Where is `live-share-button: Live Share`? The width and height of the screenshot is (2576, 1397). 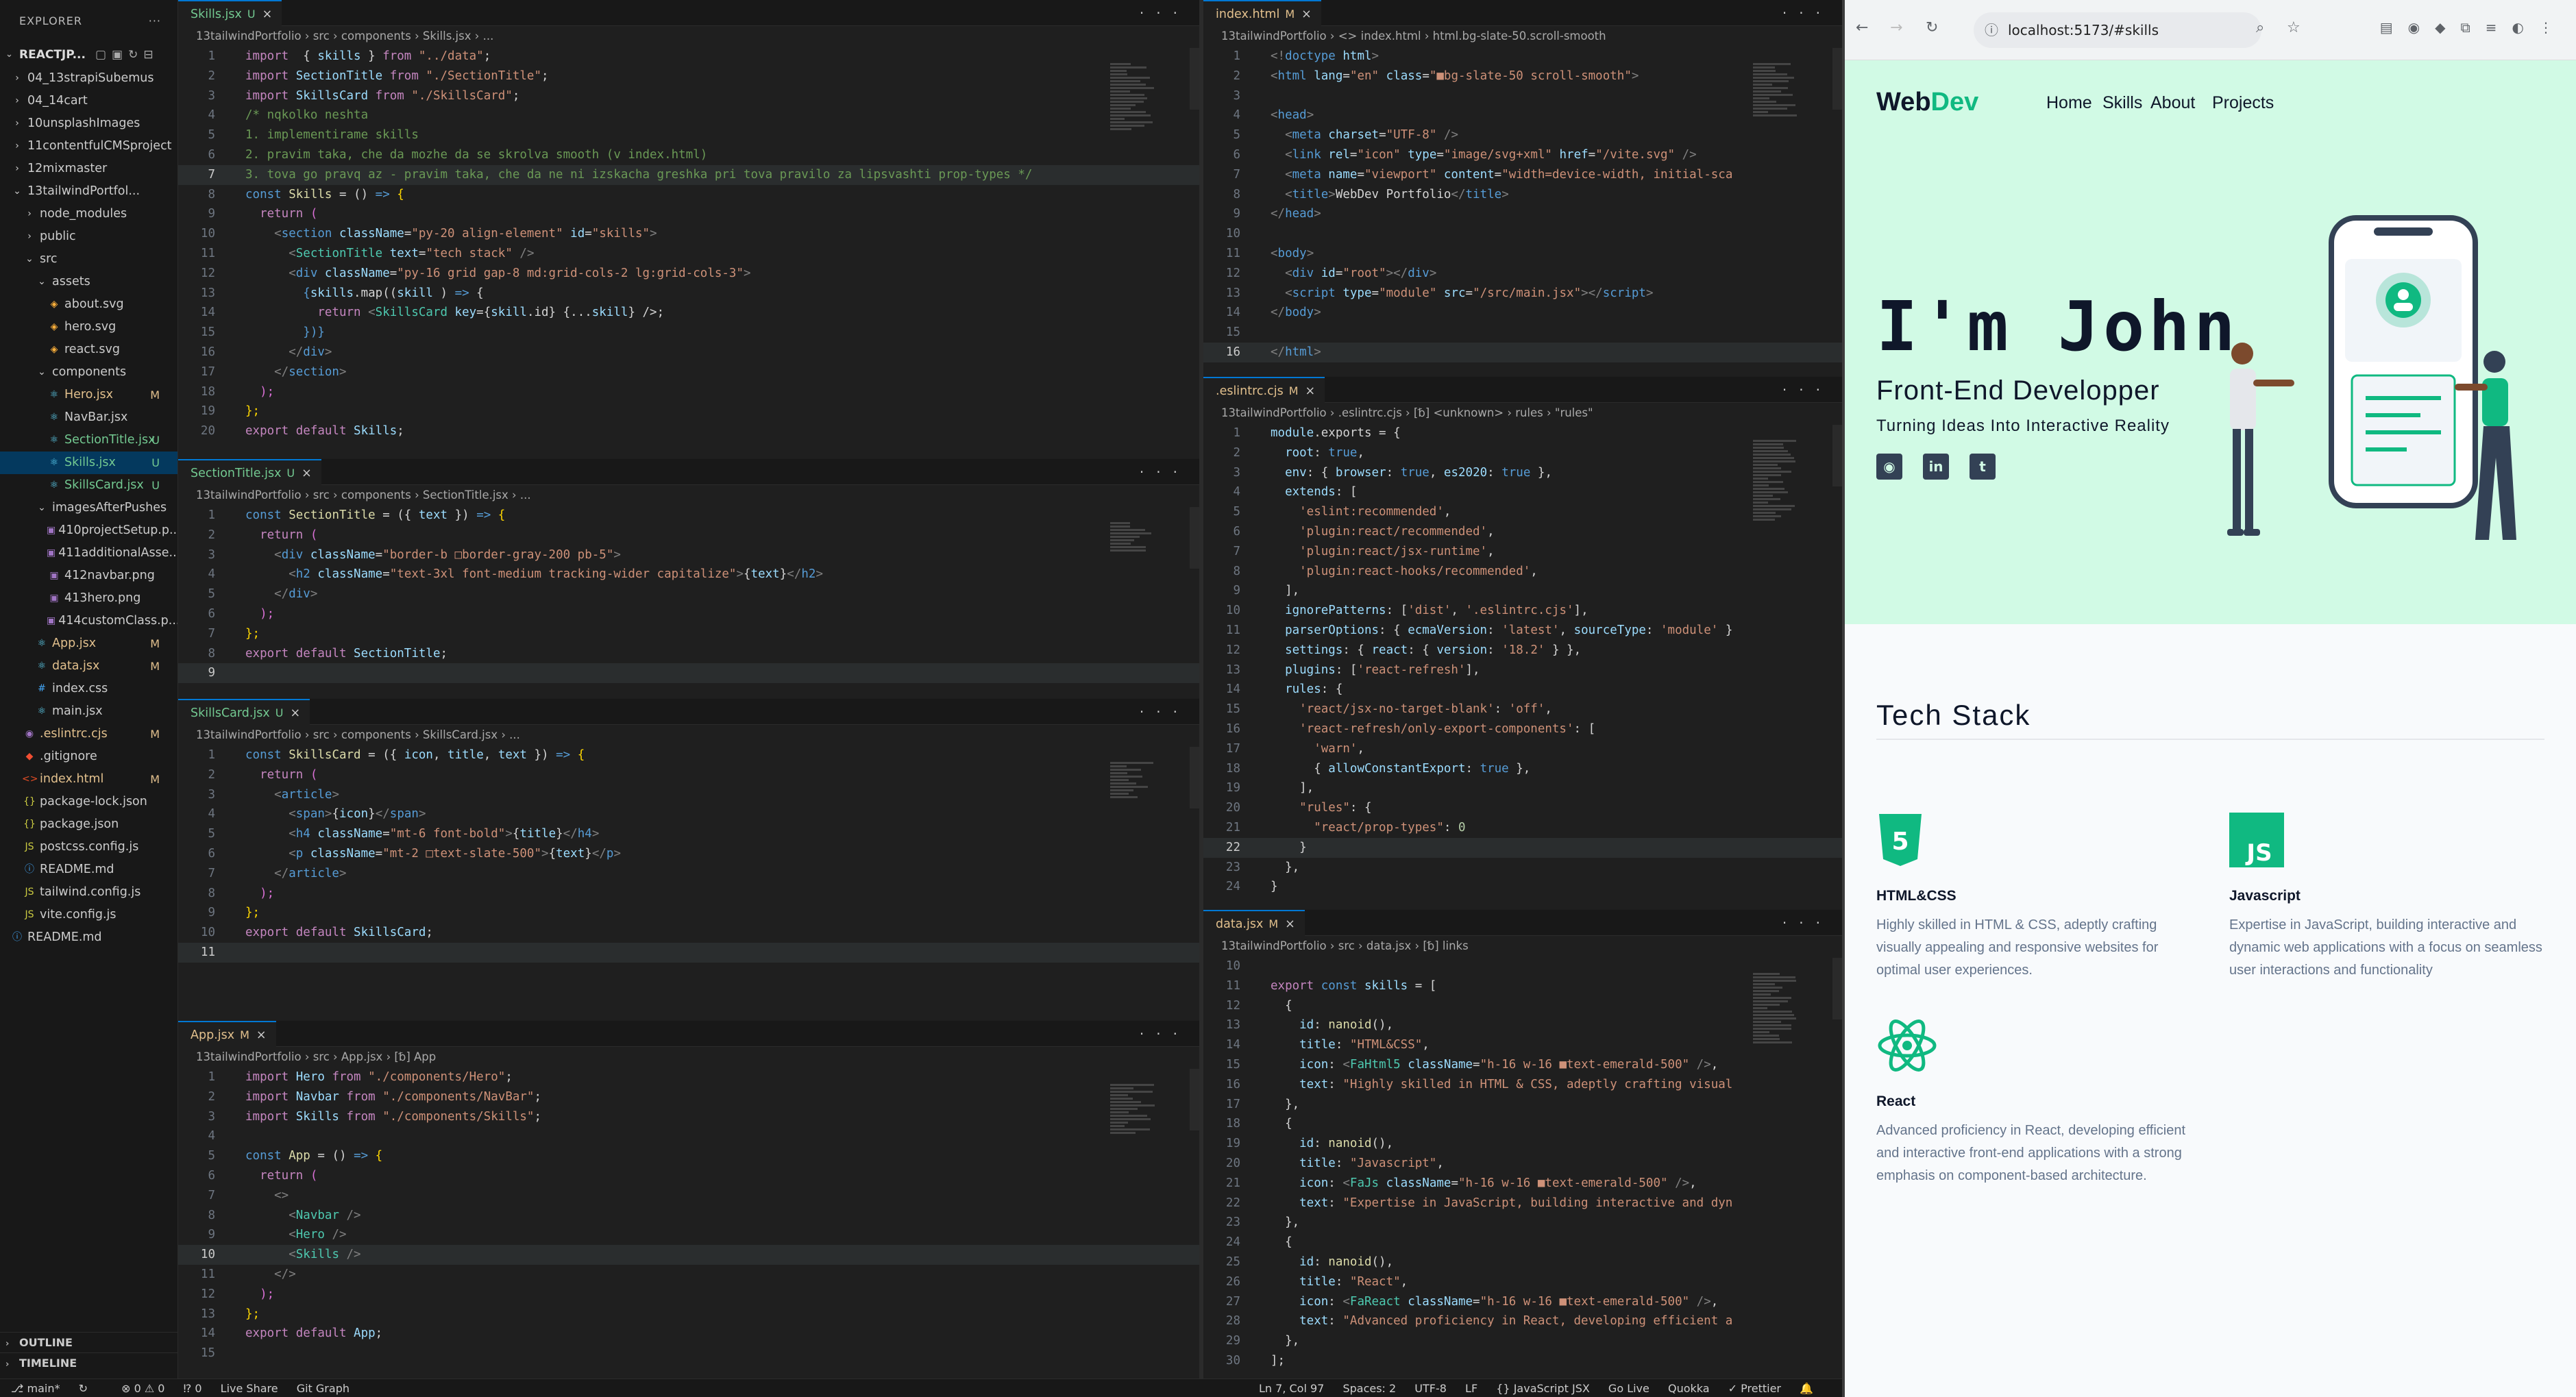
live-share-button: Live Share is located at coordinates (250, 1388).